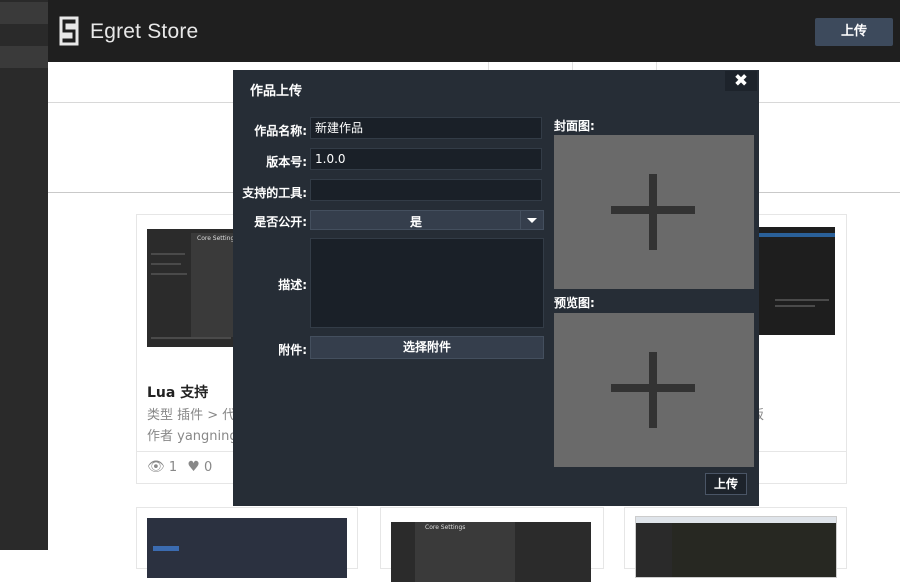 The width and height of the screenshot is (900, 582). What do you see at coordinates (741, 81) in the screenshot?
I see `close-icon: ✖` at bounding box center [741, 81].